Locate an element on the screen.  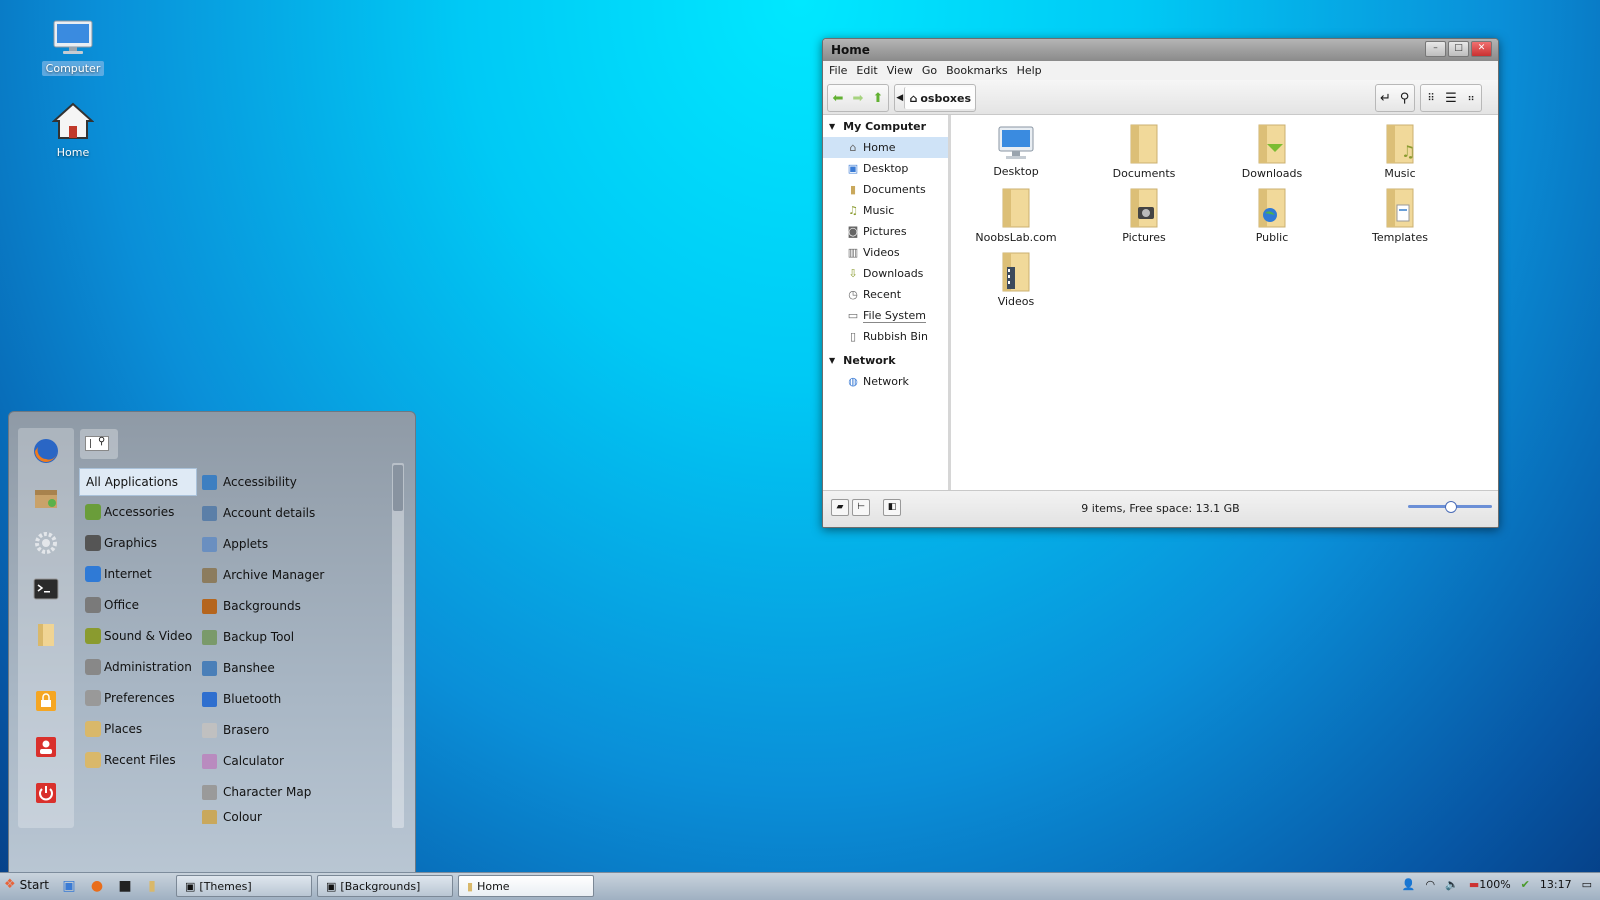
sidebar-item-network: ◍ Network is located at coordinates (885, 381).